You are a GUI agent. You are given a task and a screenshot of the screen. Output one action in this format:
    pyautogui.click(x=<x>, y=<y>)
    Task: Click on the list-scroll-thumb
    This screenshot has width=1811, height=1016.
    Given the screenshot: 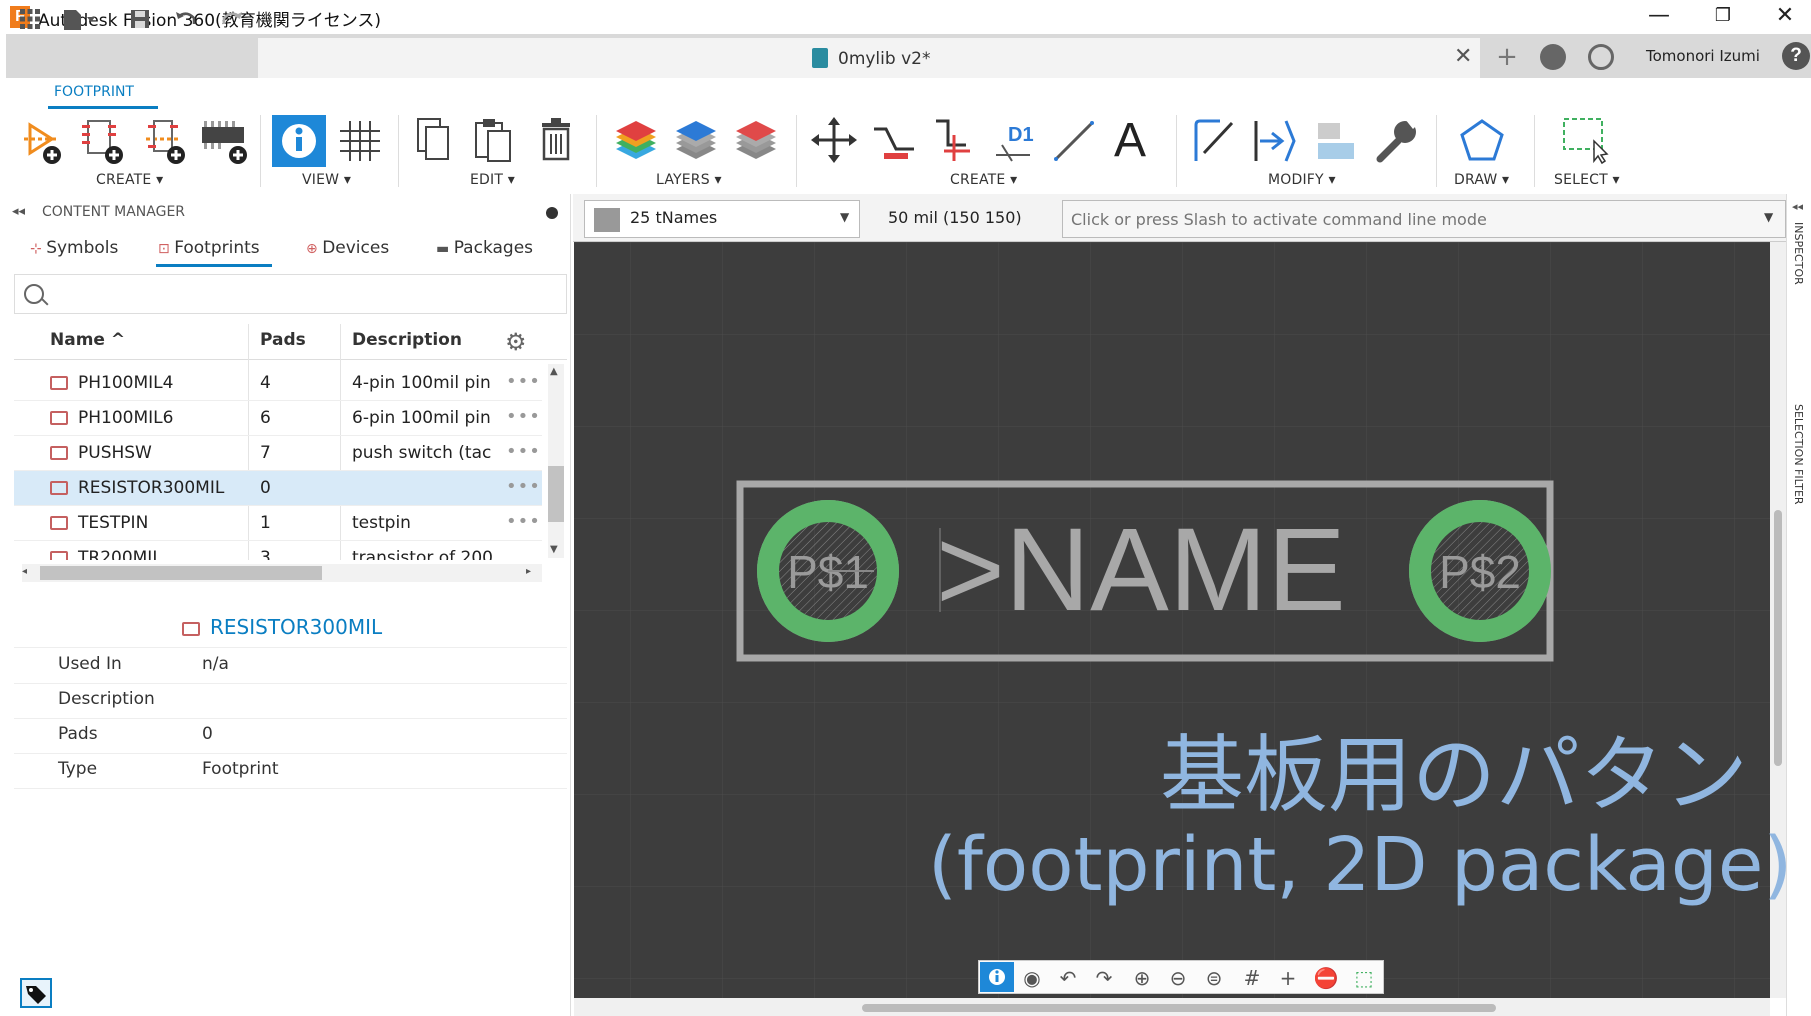 What is the action you would take?
    pyautogui.click(x=556, y=494)
    